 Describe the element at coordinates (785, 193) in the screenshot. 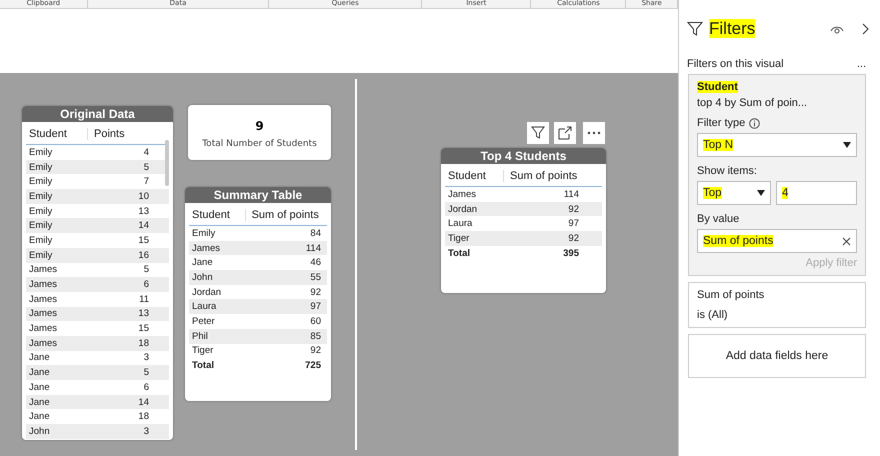

I see `input-value: 4` at that location.